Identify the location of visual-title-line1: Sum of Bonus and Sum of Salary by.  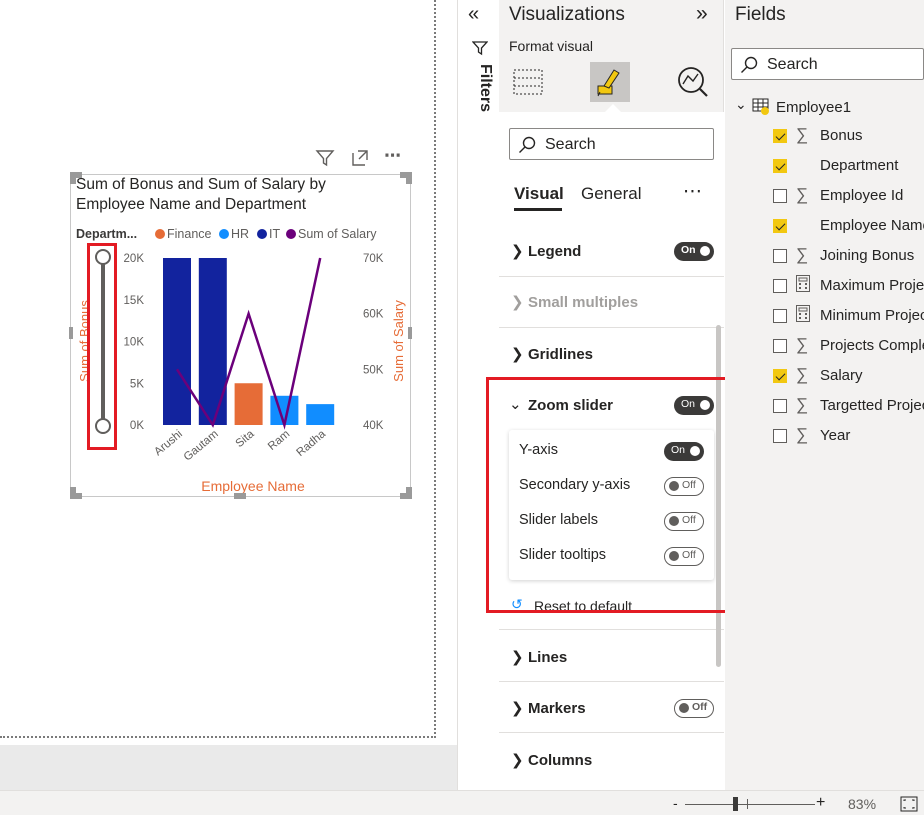
(201, 184).